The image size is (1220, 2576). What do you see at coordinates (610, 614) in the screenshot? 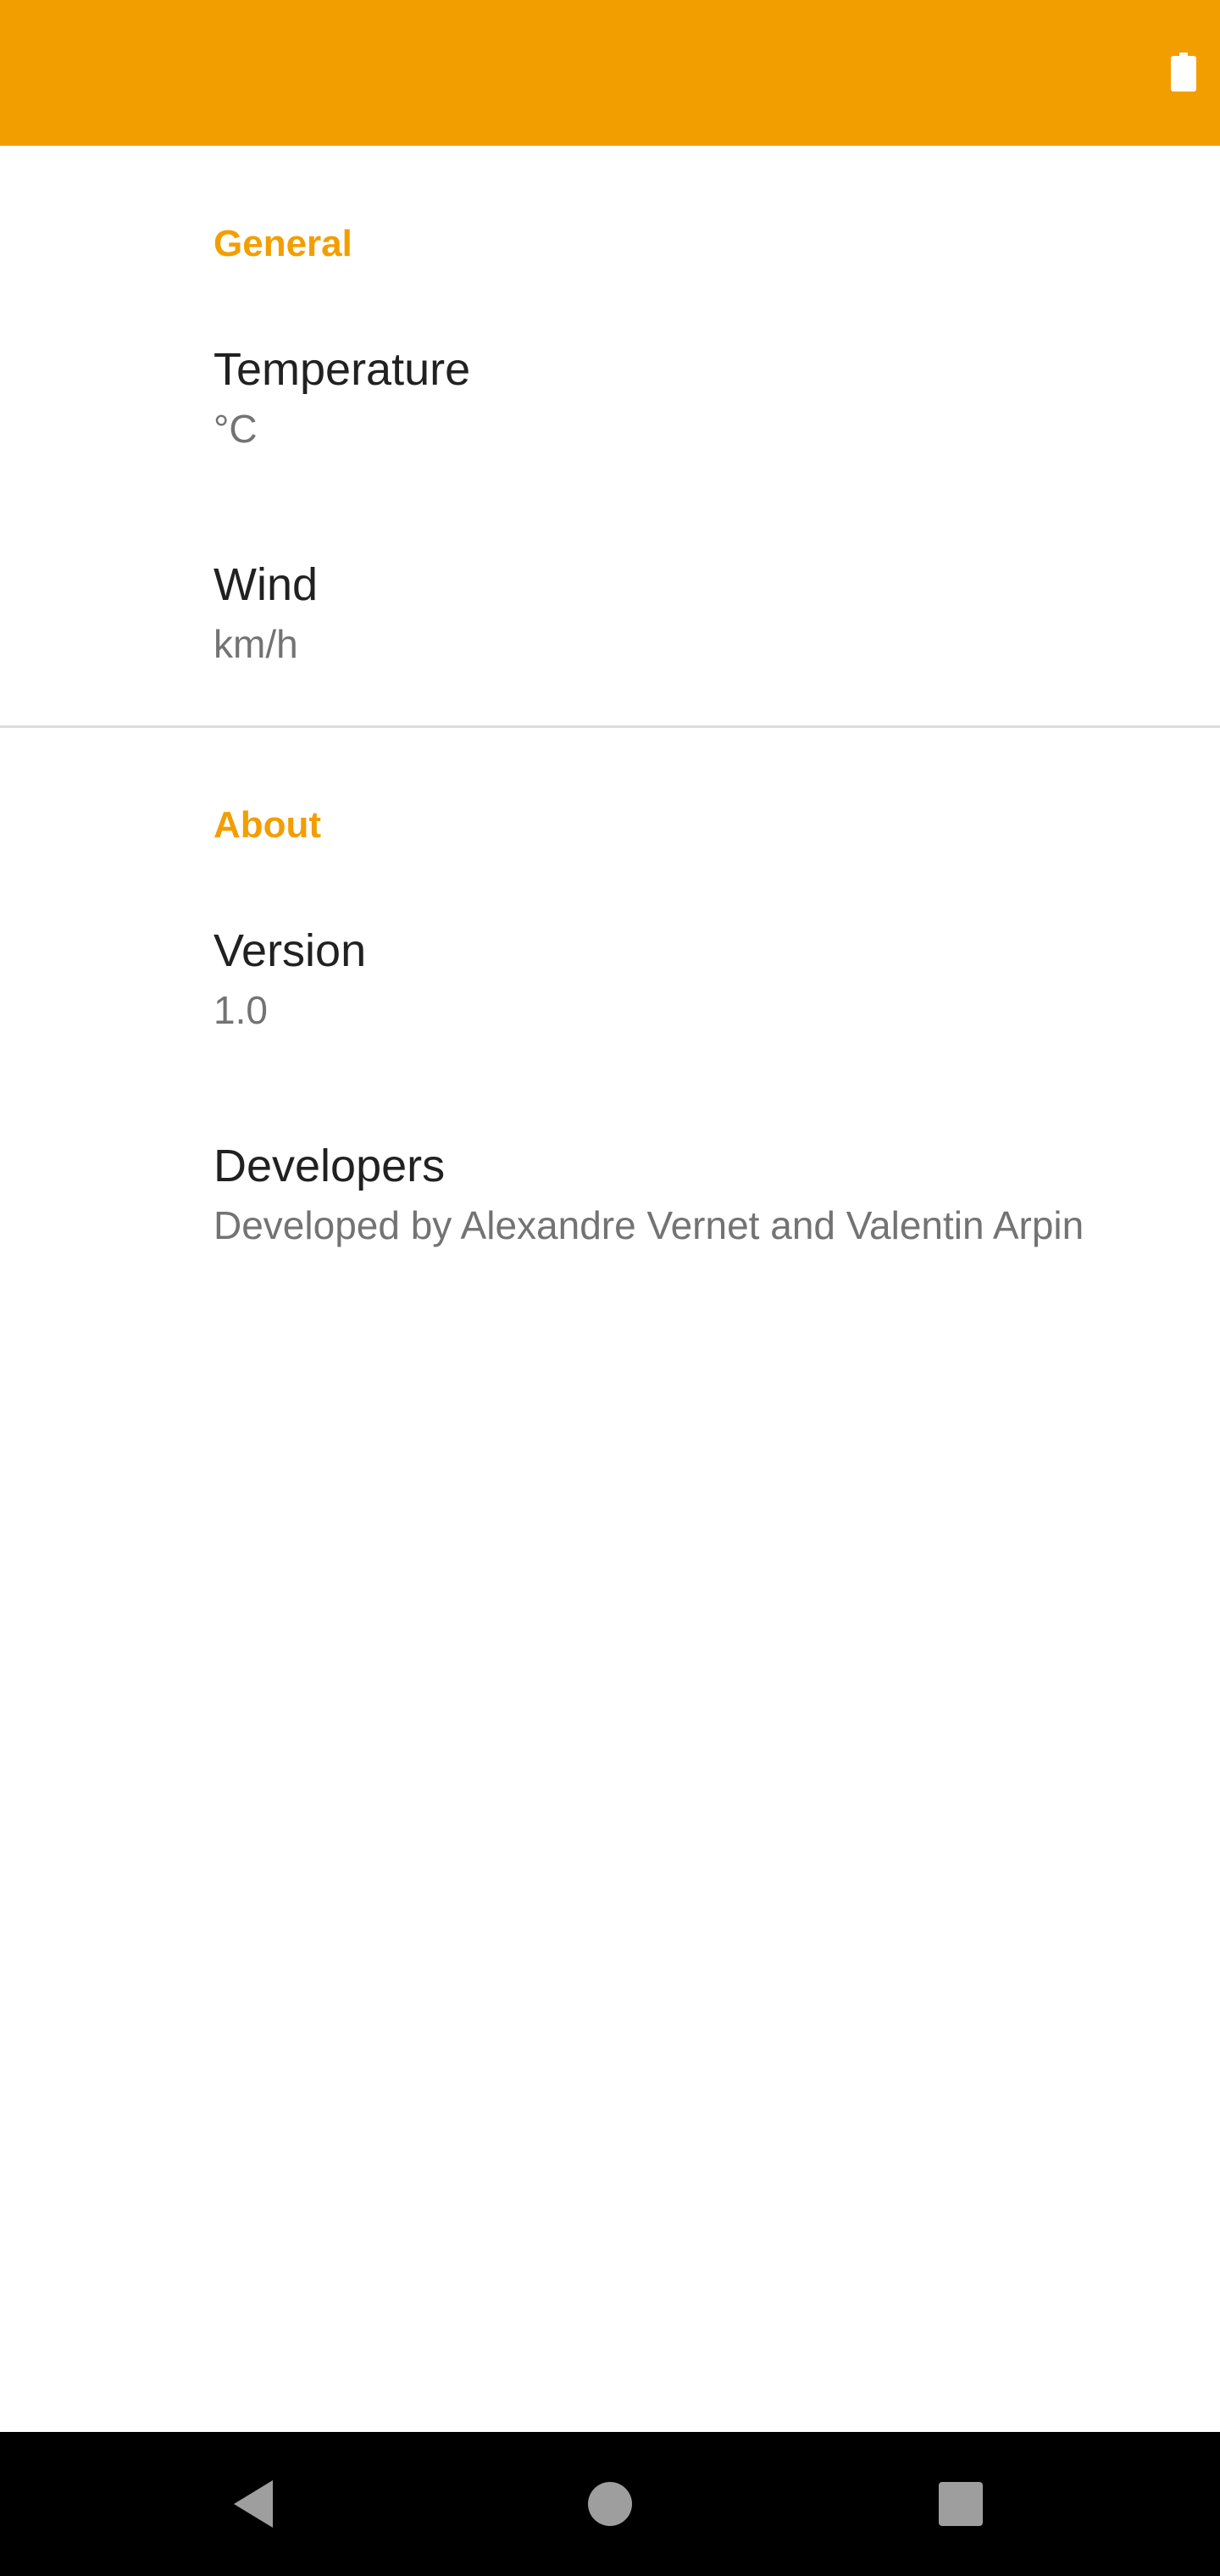
I see `pref-item-wind: Wind km/h` at bounding box center [610, 614].